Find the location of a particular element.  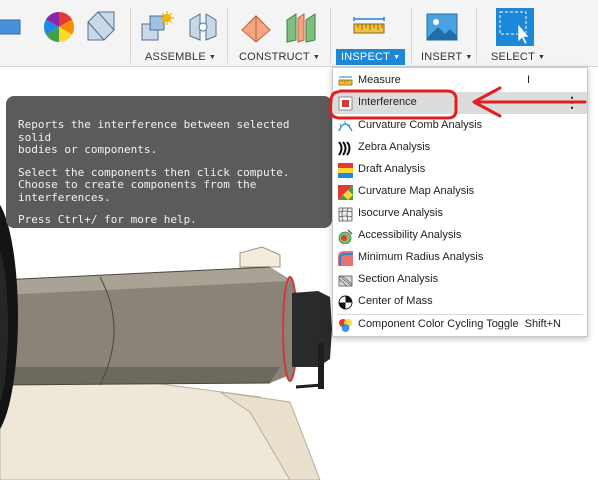

curvature-comb-icon is located at coordinates (345, 126).